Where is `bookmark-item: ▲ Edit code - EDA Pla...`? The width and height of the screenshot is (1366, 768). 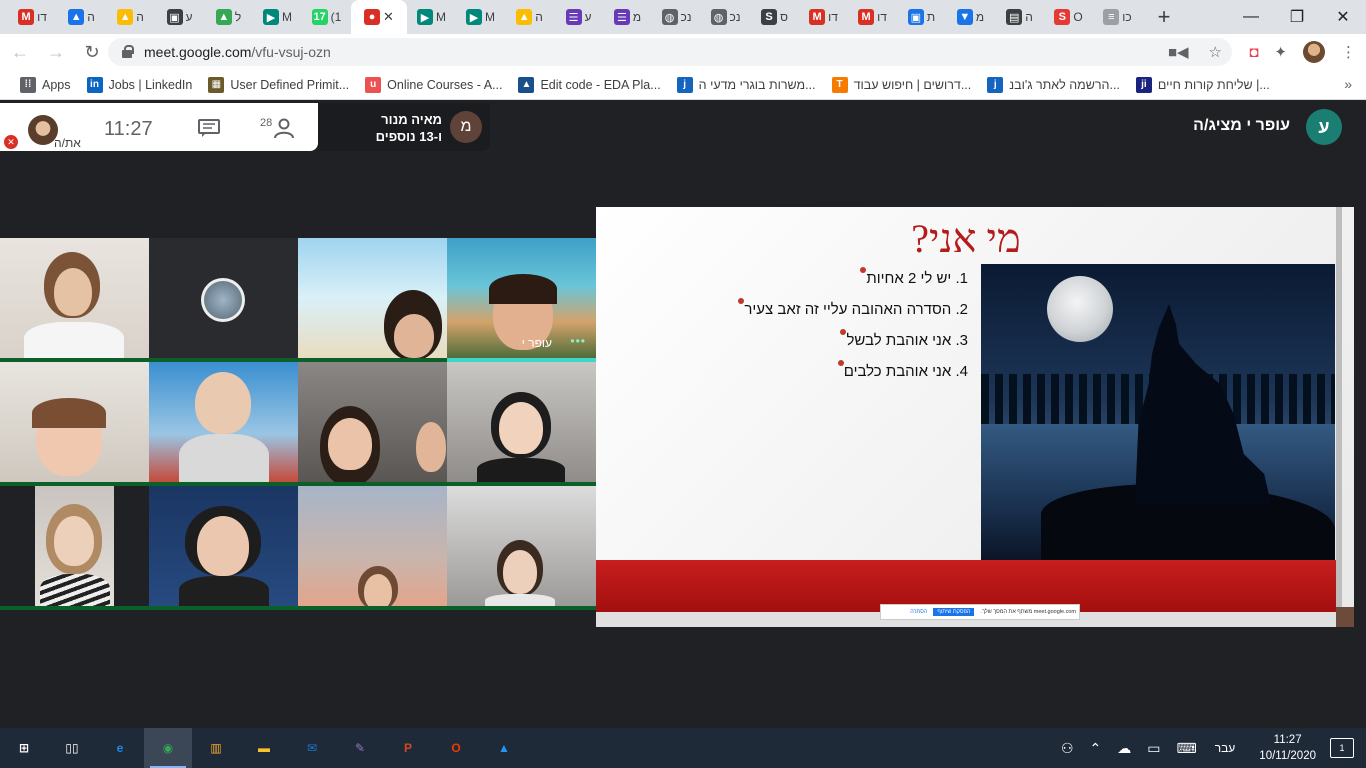
bookmark-item: ▲ Edit code - EDA Pla... is located at coordinates (589, 84).